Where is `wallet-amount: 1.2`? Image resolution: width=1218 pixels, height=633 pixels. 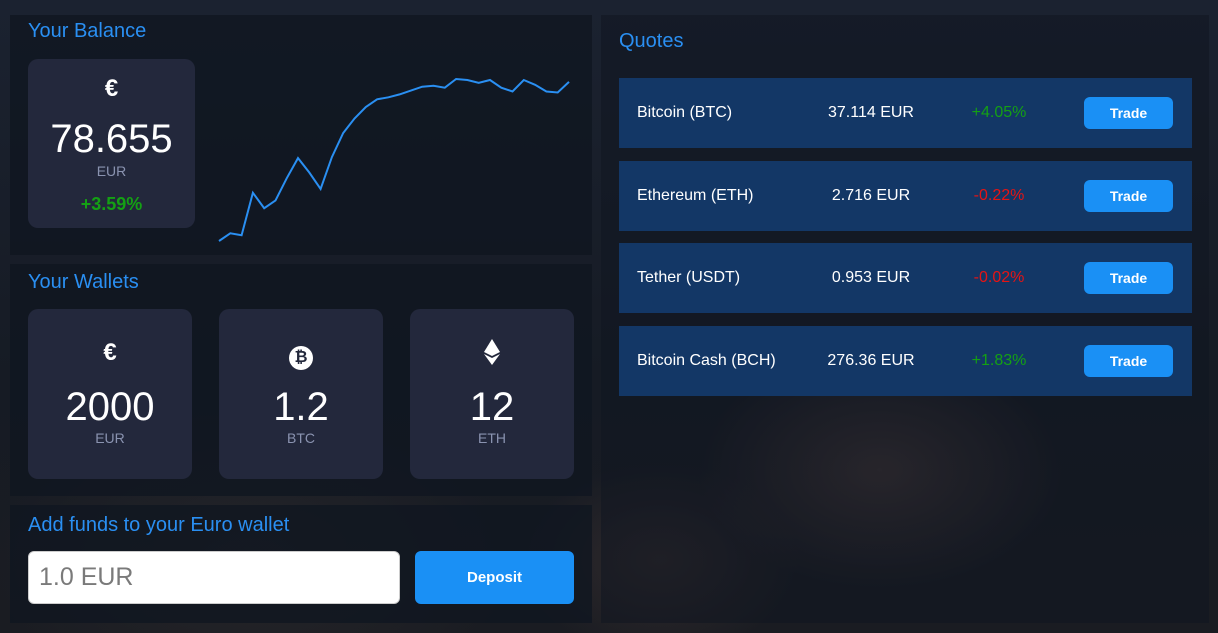 wallet-amount: 1.2 is located at coordinates (301, 407).